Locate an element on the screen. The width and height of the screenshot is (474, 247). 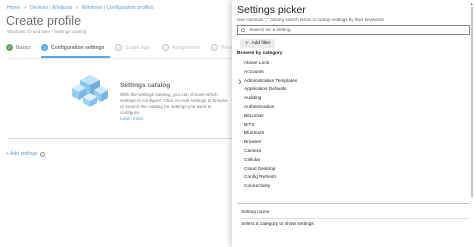
category-item: BITS is located at coordinates (354, 126).